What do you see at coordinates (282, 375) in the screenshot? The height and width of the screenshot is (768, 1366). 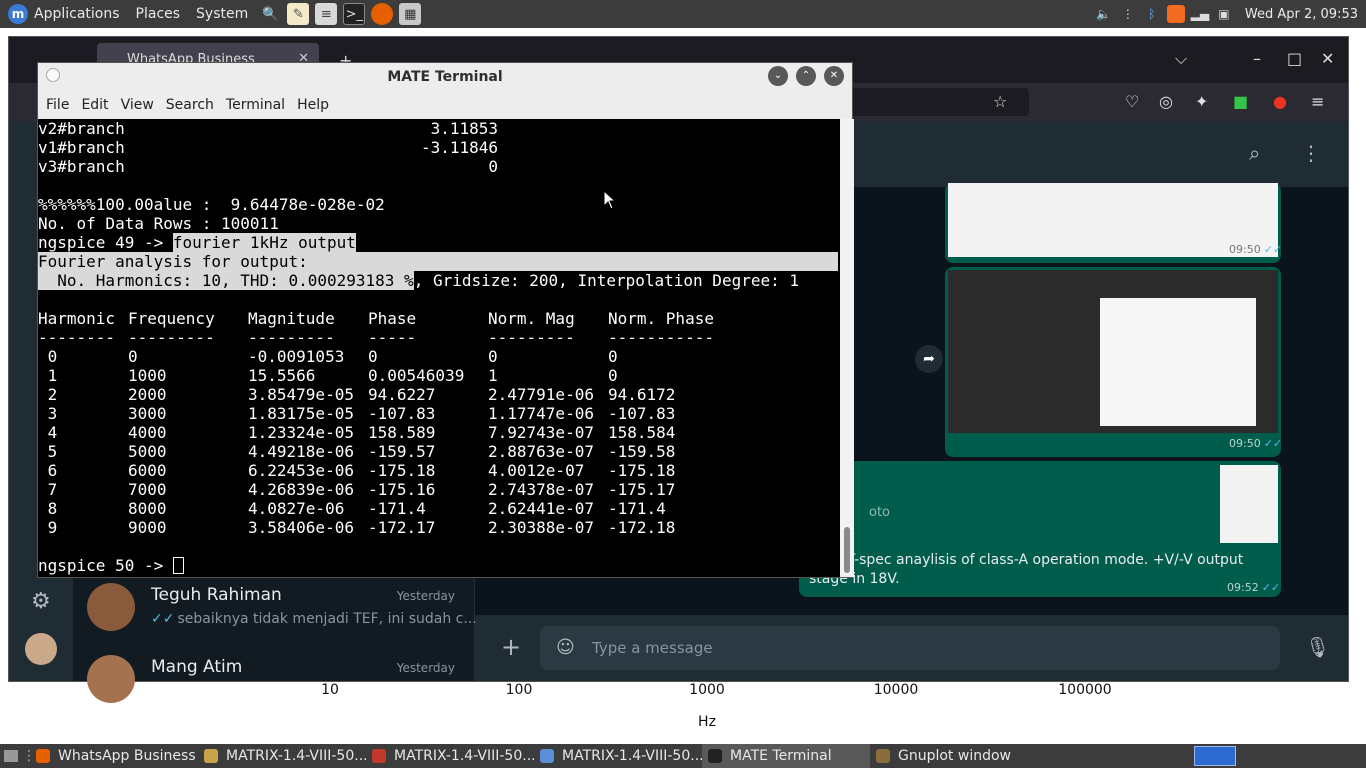 I see `table-cell: 15.5566` at bounding box center [282, 375].